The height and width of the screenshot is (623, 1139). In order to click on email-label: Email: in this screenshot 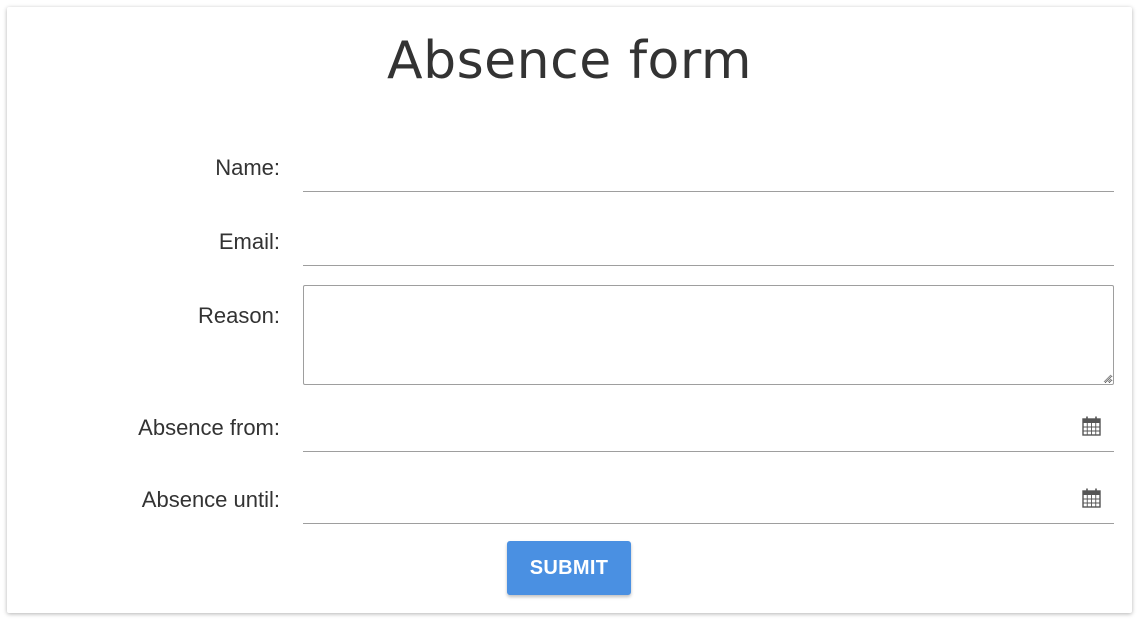, I will do `click(249, 241)`.